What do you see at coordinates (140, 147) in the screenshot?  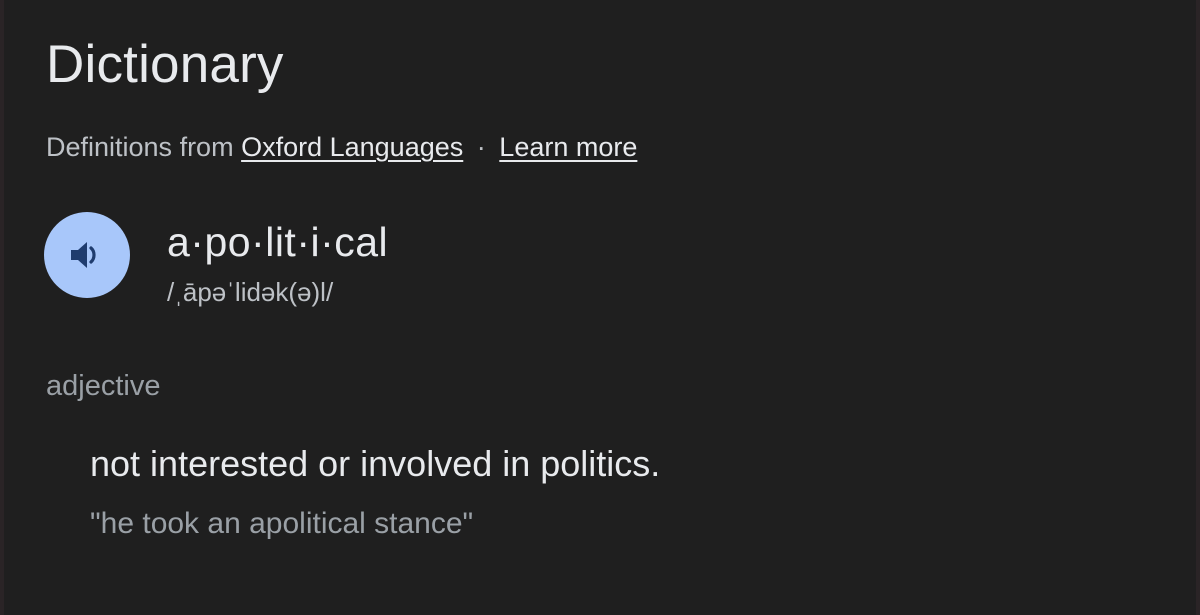 I see `source-prefix: Definitions from` at bounding box center [140, 147].